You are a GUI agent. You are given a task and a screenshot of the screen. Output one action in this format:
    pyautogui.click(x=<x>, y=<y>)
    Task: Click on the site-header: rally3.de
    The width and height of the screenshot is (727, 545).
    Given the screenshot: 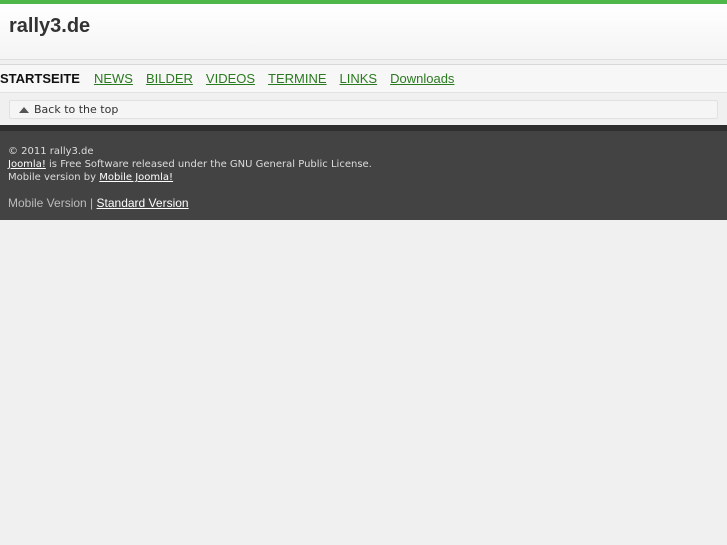 What is the action you would take?
    pyautogui.click(x=363, y=32)
    